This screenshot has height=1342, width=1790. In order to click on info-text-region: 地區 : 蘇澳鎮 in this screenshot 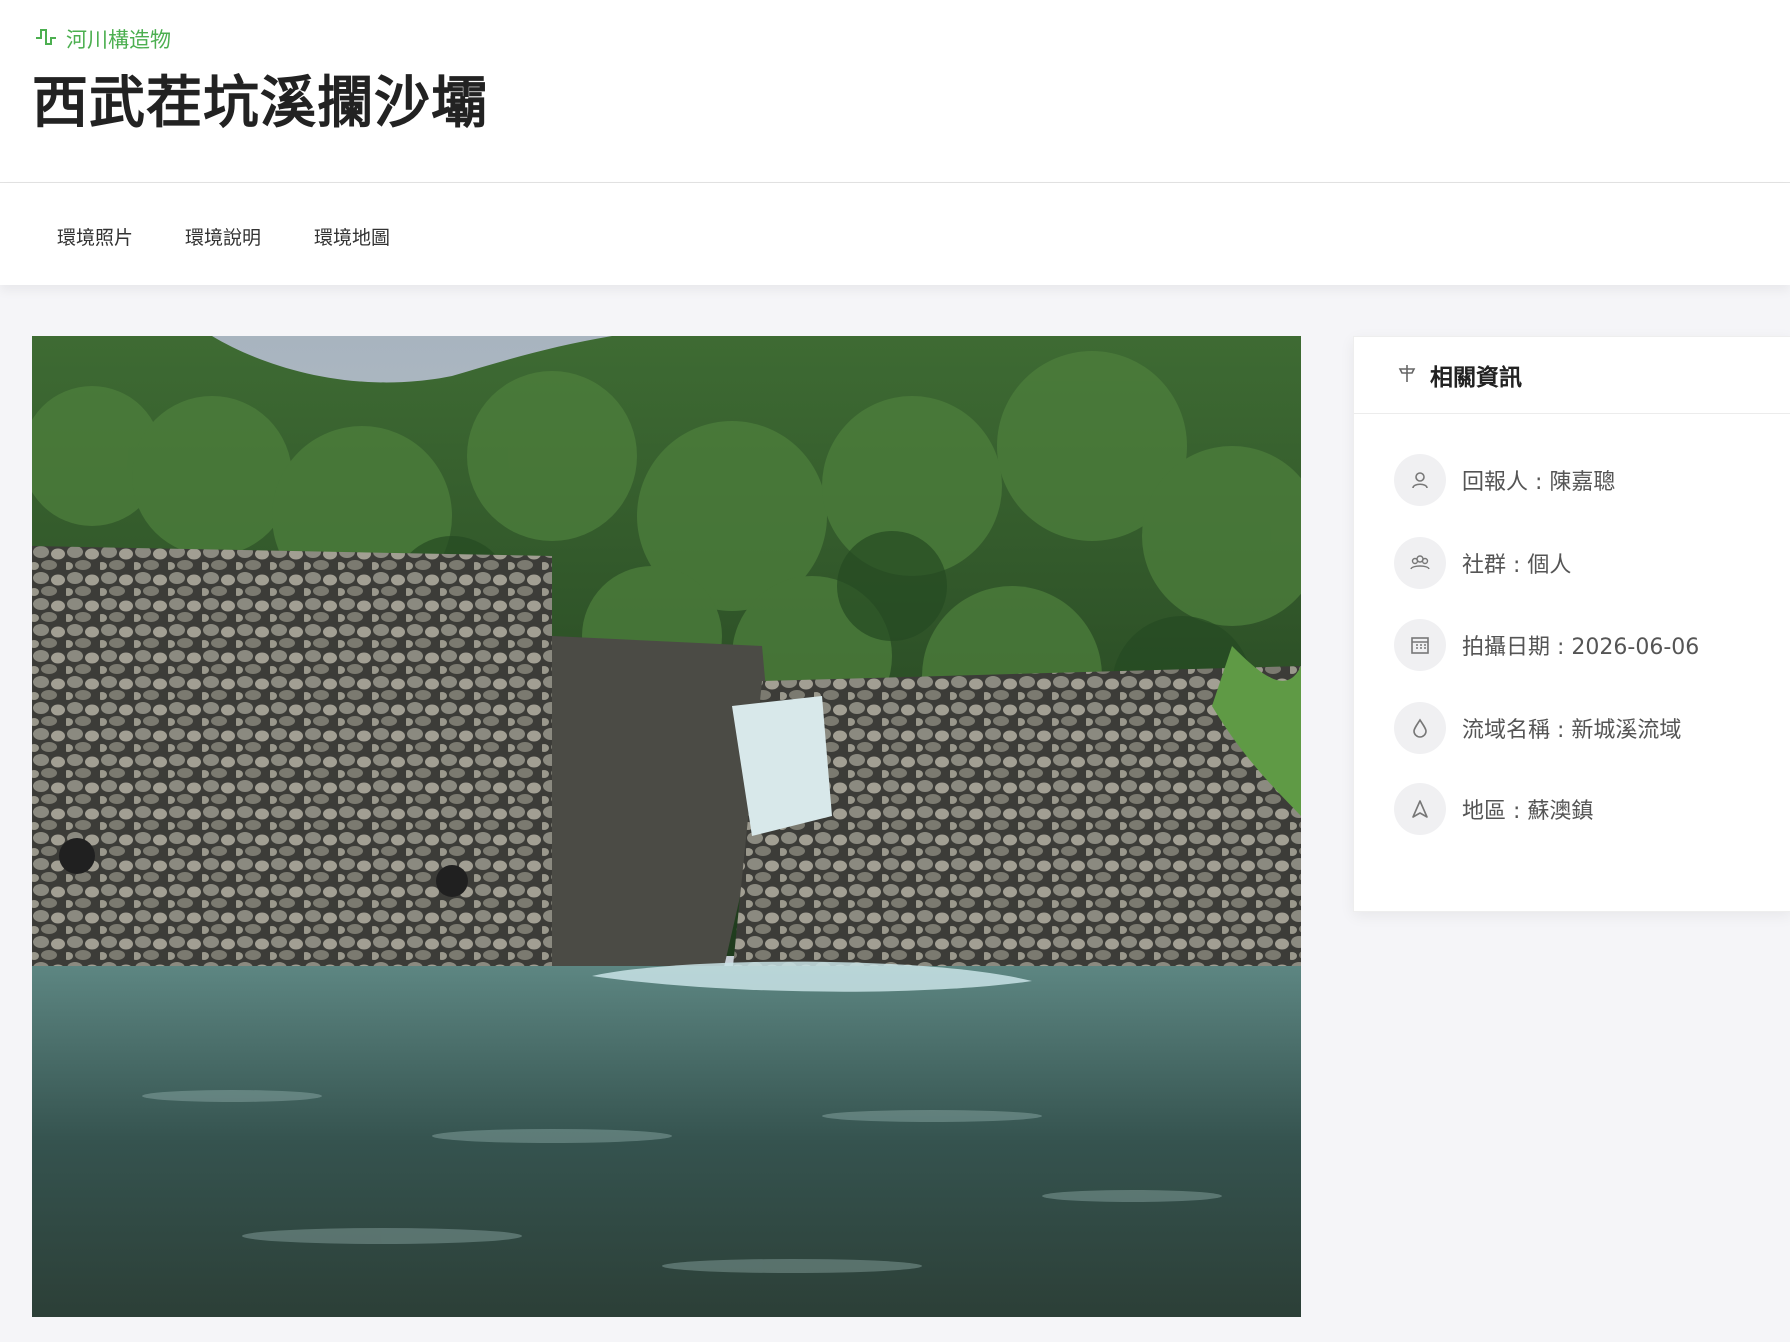, I will do `click(1528, 811)`.